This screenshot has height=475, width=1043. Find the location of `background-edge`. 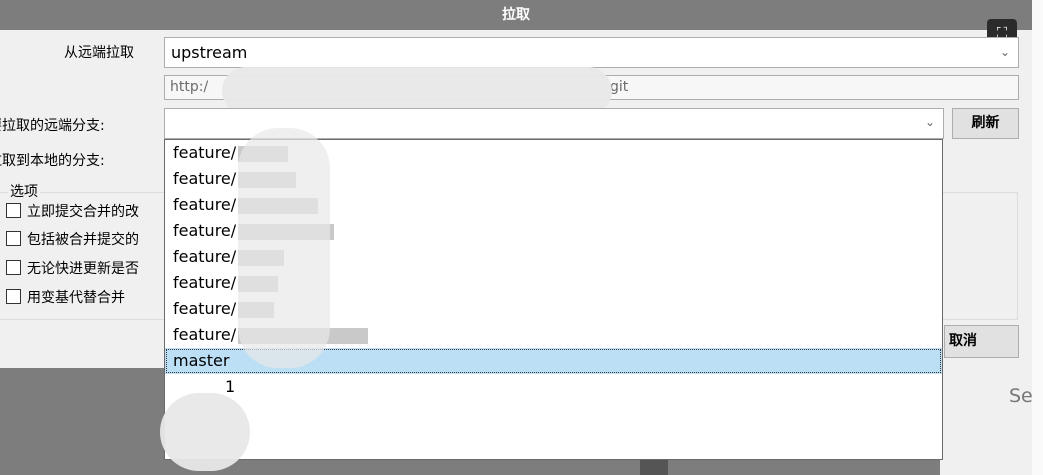

background-edge is located at coordinates (1037, 237).